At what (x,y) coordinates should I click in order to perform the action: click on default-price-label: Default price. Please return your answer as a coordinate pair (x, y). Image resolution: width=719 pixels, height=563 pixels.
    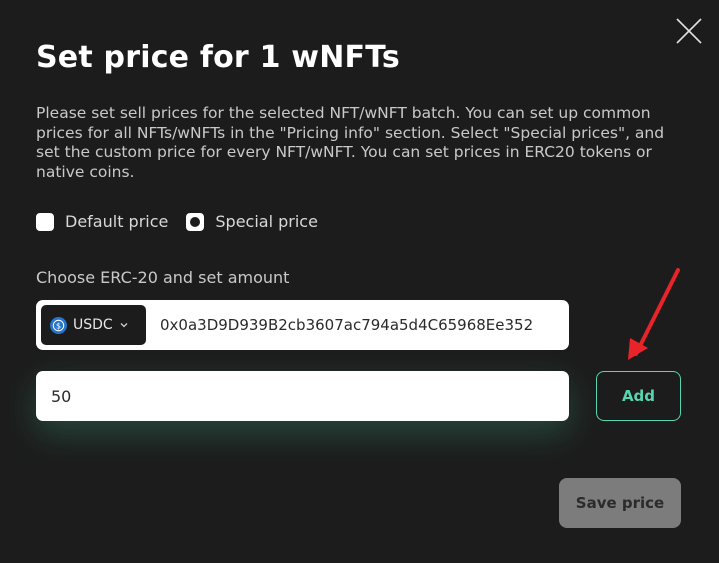
    Looking at the image, I should click on (117, 221).